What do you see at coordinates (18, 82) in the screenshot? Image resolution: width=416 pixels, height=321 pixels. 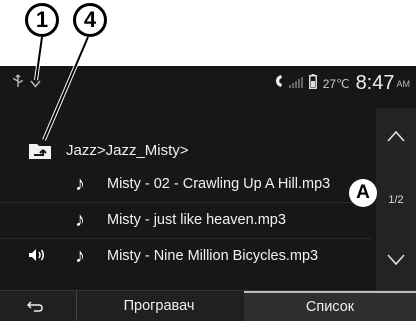 I see `usb-icon` at bounding box center [18, 82].